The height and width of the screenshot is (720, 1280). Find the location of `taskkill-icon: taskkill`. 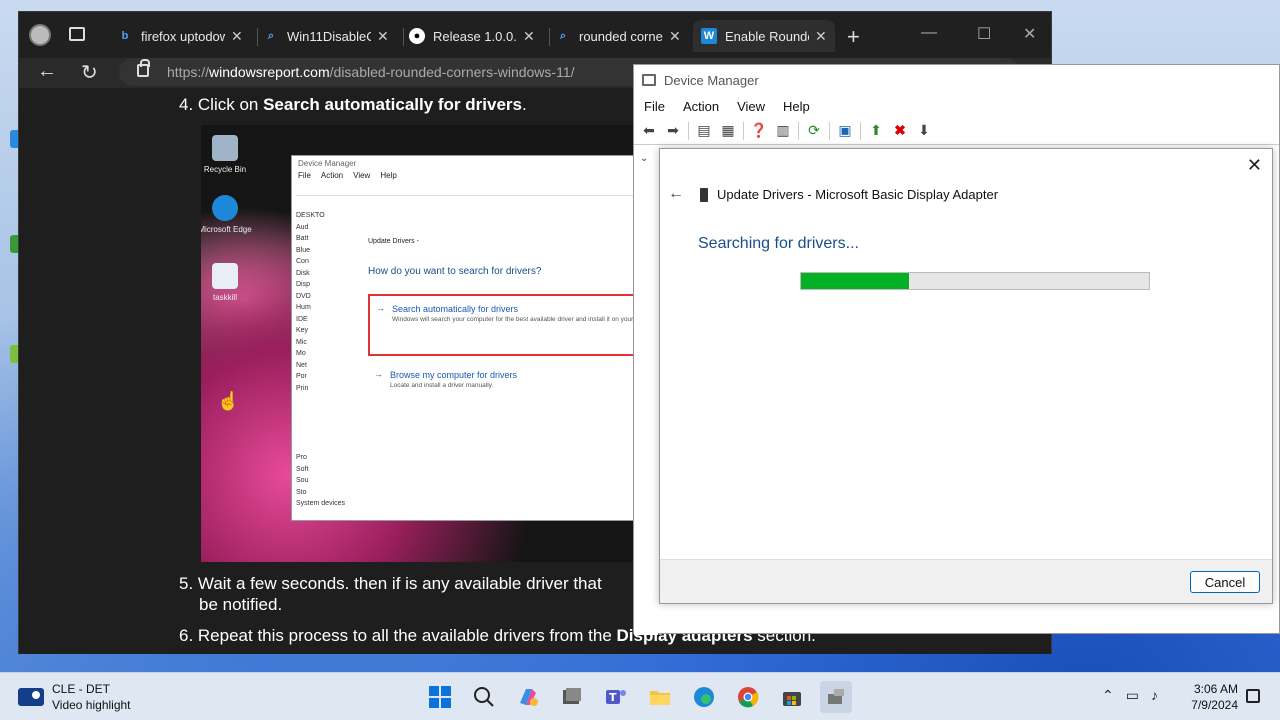

taskkill-icon: taskkill is located at coordinates (228, 282).